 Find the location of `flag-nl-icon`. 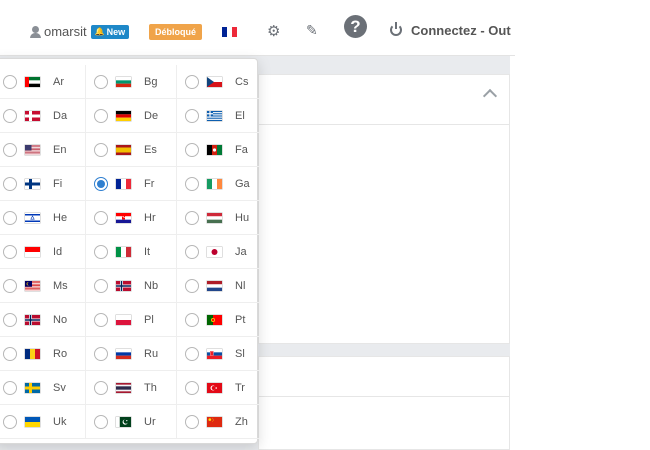

flag-nl-icon is located at coordinates (214, 285).